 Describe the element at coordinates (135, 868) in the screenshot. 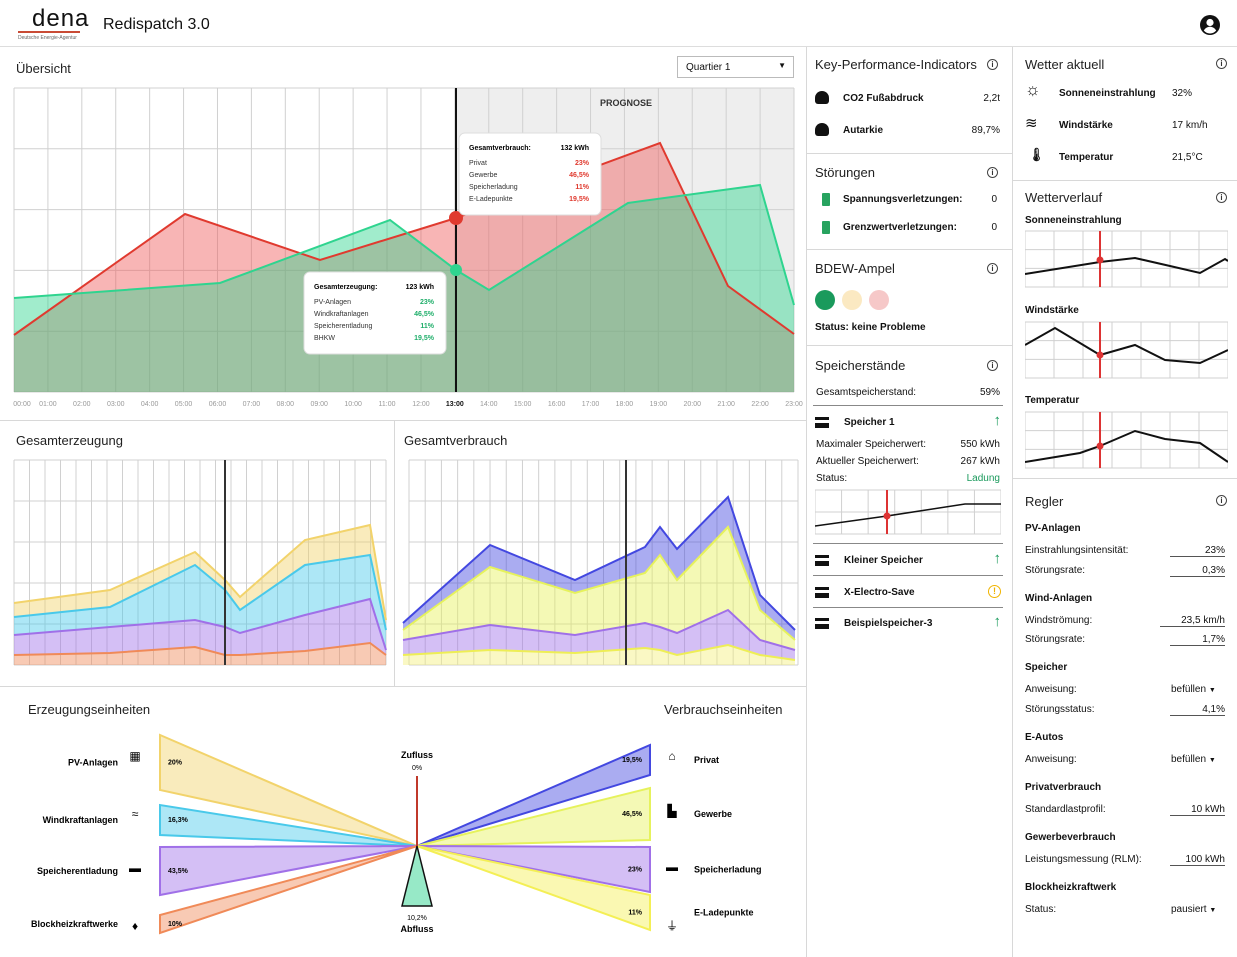

I see `storage-icon: ▬` at that location.